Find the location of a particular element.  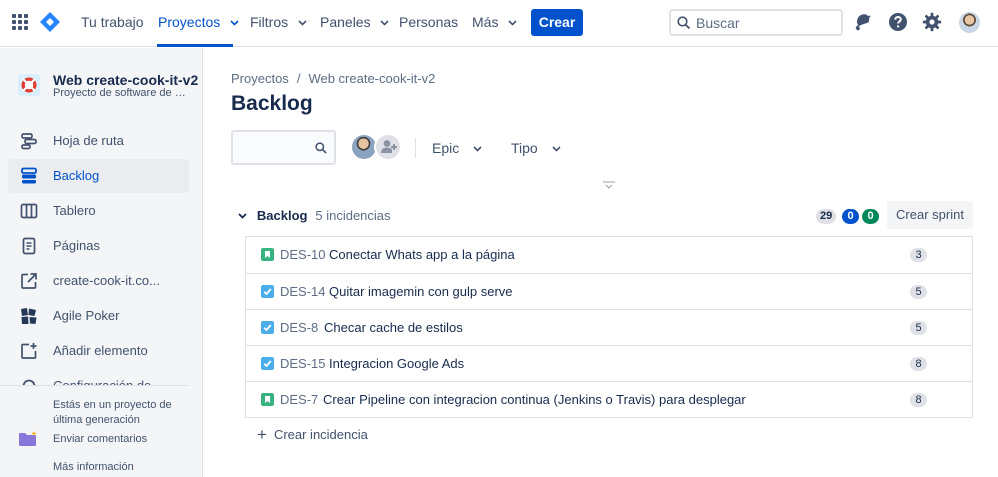

create-issue-button: + Crear incidencia is located at coordinates (312, 435).